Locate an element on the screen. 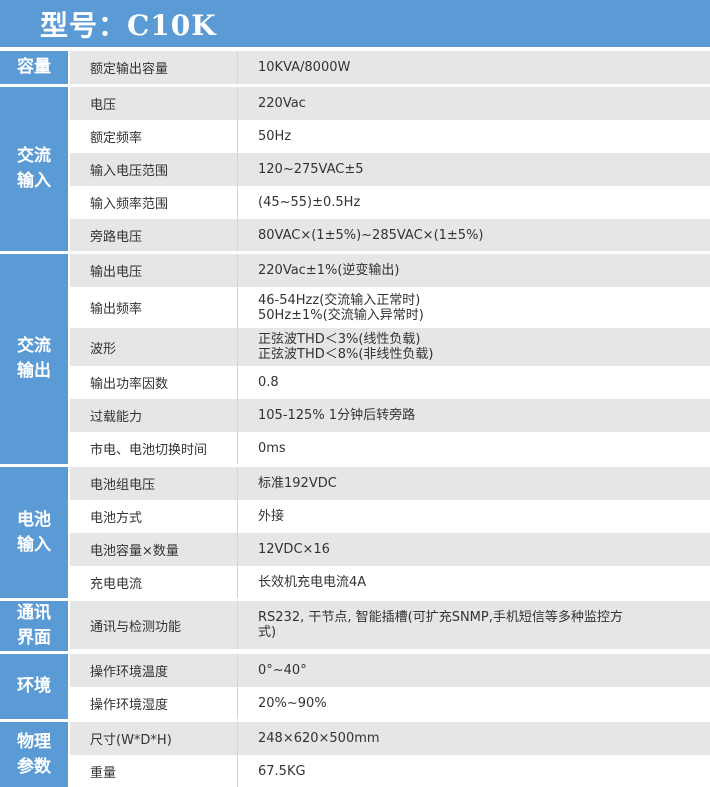 This screenshot has height=787, width=710. spec-row: 输出功率因数 0.8 is located at coordinates (390, 382).